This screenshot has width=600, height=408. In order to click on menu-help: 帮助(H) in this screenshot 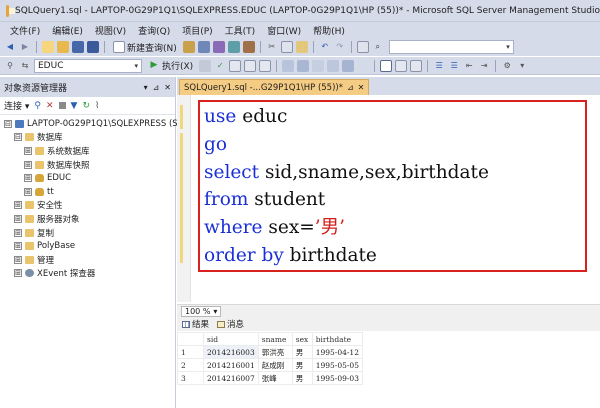, I will do `click(329, 30)`.